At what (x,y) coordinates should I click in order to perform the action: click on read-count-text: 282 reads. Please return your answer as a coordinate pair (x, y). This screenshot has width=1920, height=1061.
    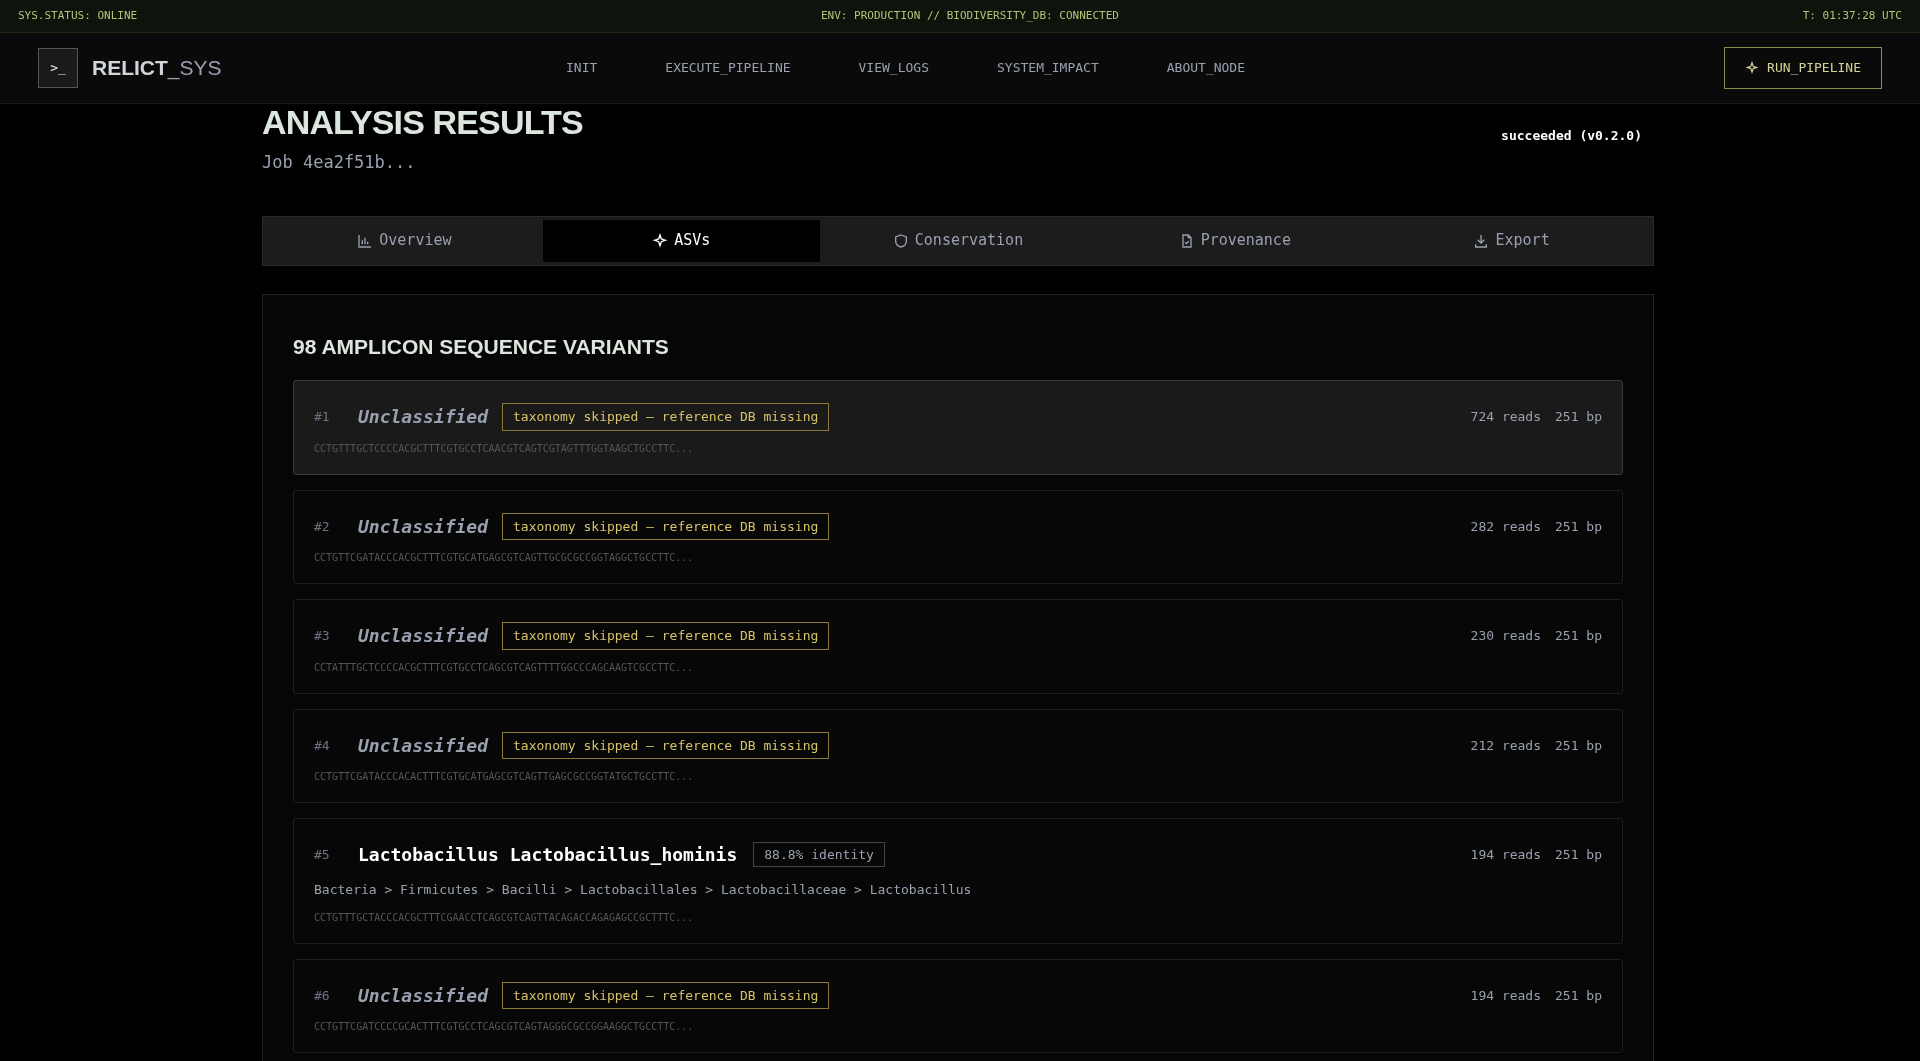
    Looking at the image, I should click on (1506, 526).